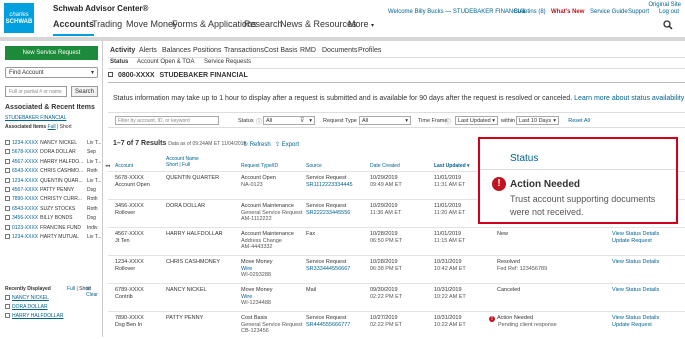 Image resolution: width=685 pixels, height=339 pixels. Describe the element at coordinates (664, 5) in the screenshot. I see `original-site-link: Original Site` at that location.